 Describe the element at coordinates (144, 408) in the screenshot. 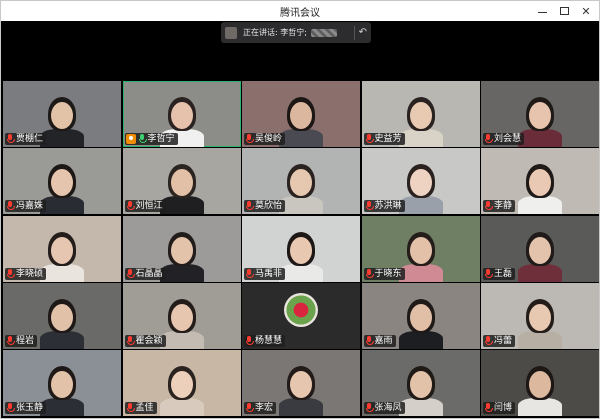

I see `participant-name: 孟佳` at that location.